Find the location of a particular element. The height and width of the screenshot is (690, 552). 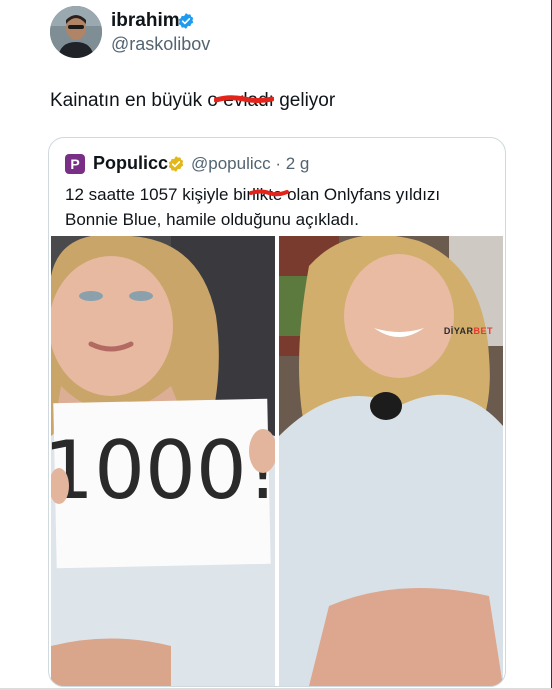

sign-text: 1000! is located at coordinates (163, 470).